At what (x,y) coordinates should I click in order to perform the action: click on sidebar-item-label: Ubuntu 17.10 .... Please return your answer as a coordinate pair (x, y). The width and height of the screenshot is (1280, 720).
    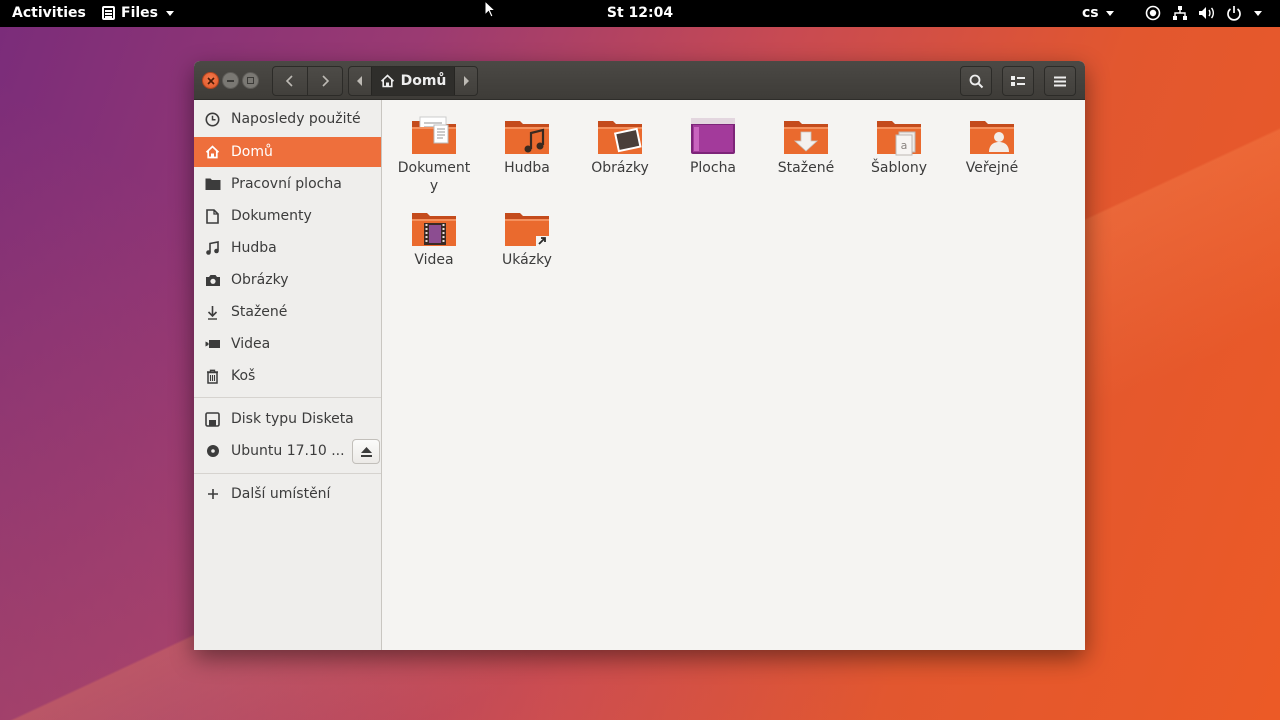
    Looking at the image, I should click on (288, 451).